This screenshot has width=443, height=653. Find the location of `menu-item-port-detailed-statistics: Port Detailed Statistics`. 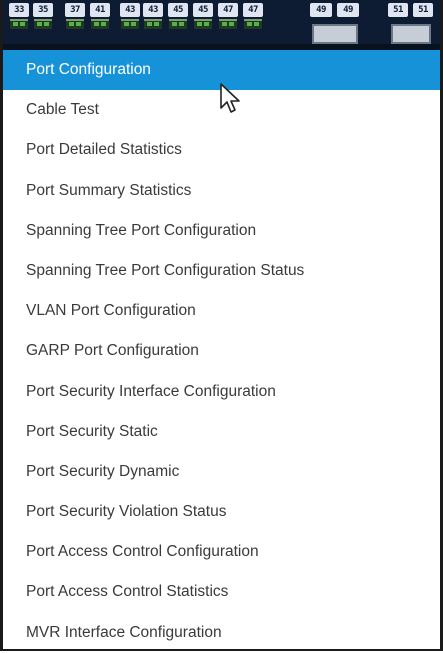

menu-item-port-detailed-statistics: Port Detailed Statistics is located at coordinates (221, 150).